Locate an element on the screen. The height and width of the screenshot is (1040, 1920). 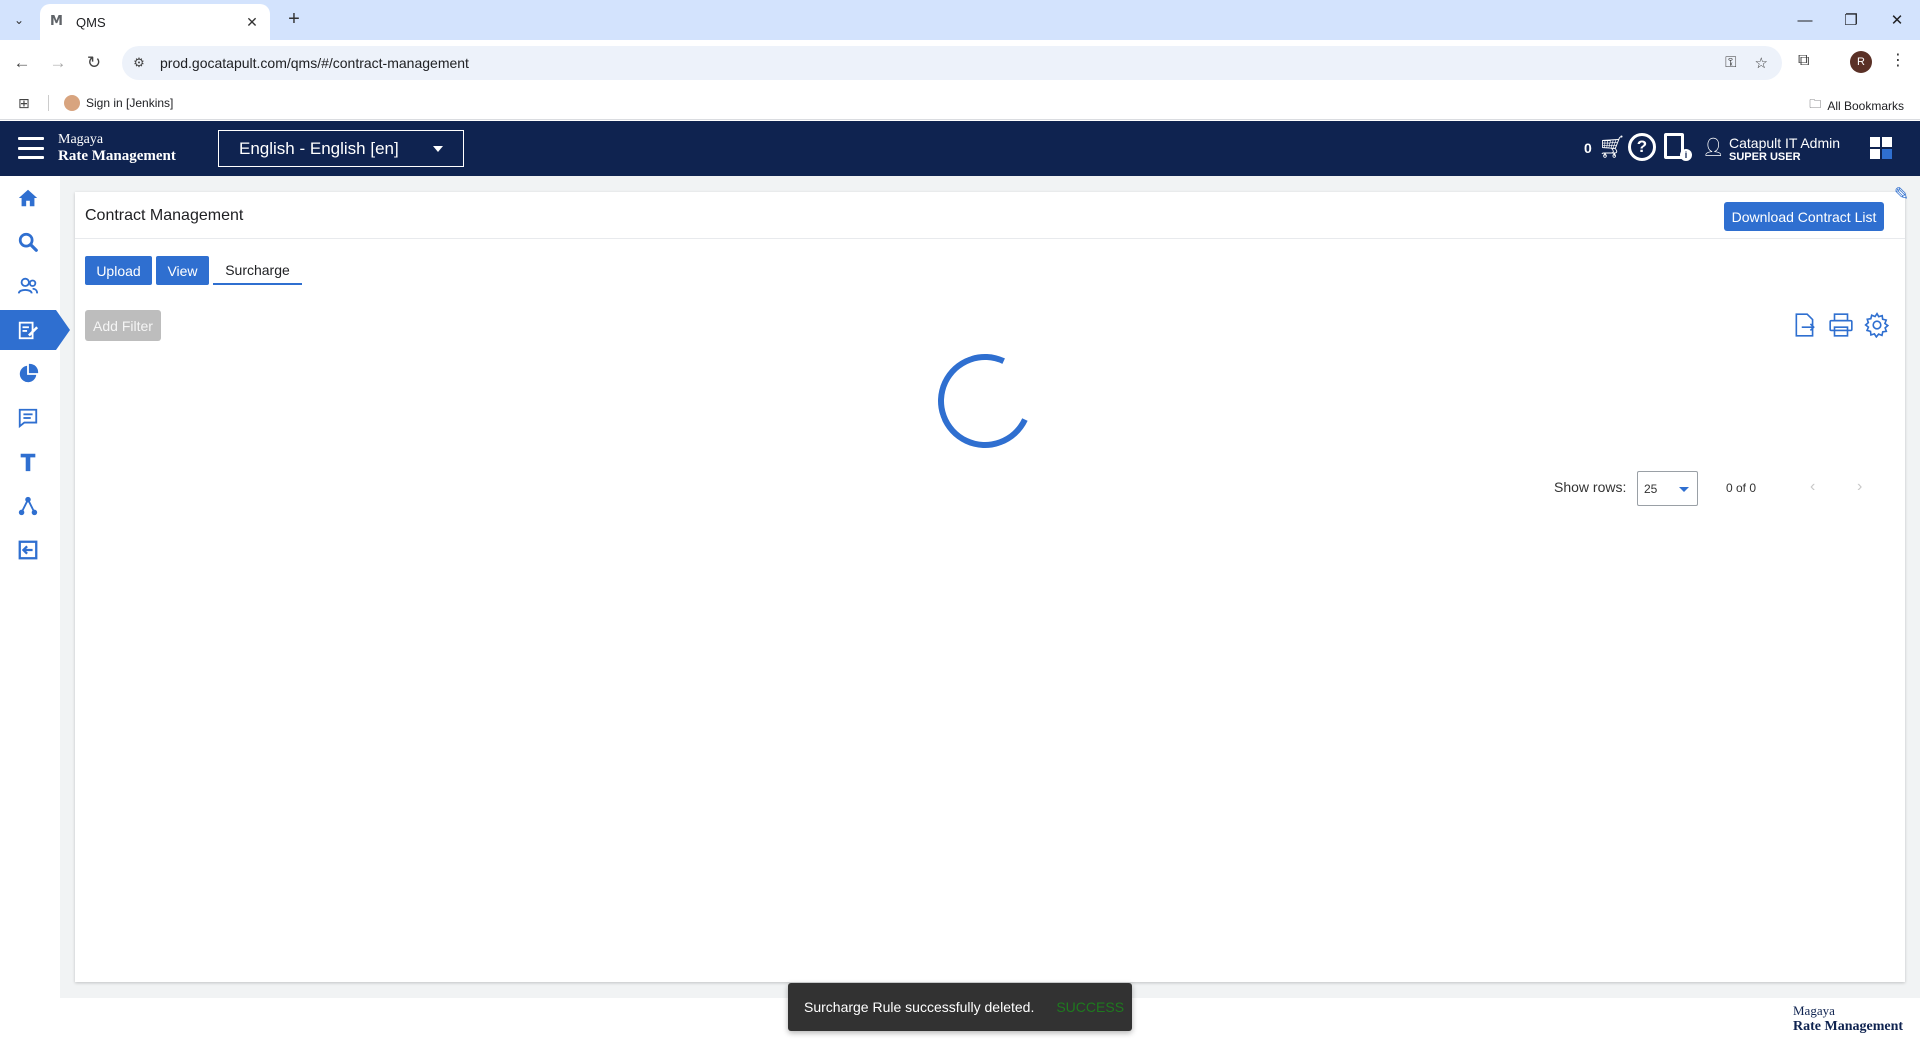
app-switcher-icon is located at coordinates (1881, 148).